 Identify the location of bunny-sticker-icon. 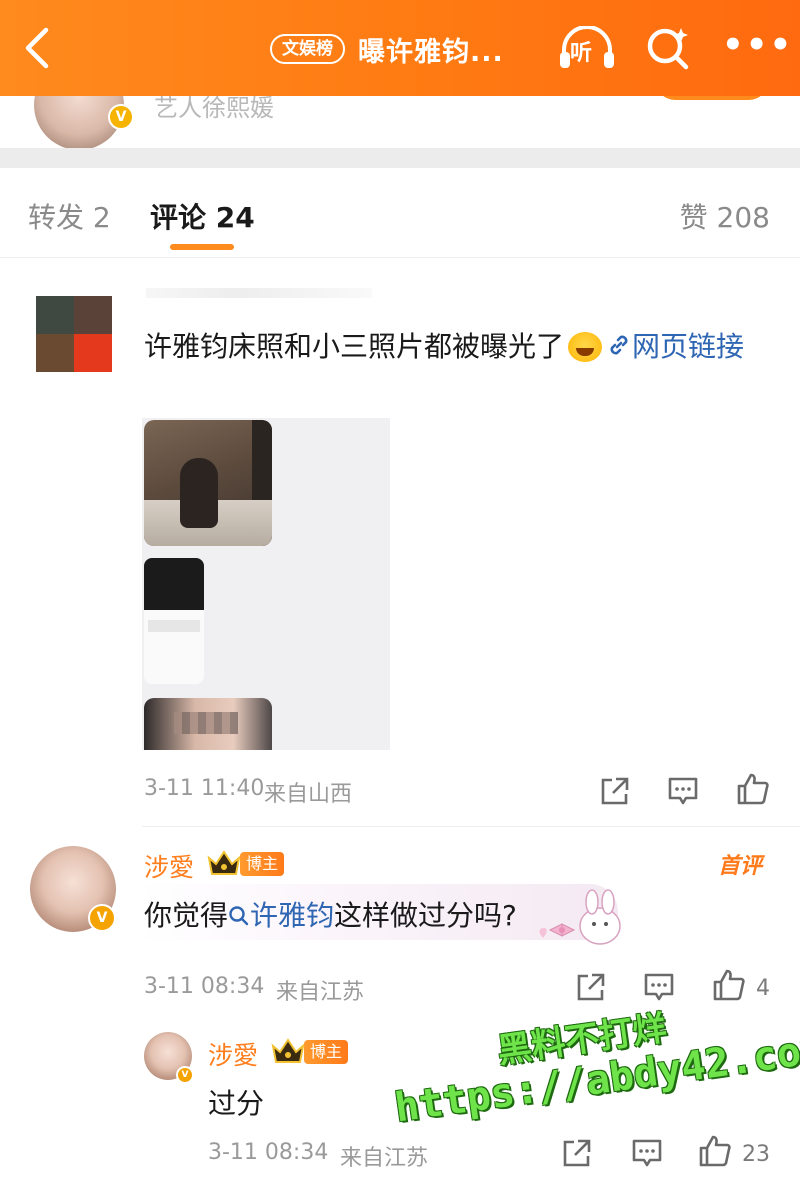
(580, 917).